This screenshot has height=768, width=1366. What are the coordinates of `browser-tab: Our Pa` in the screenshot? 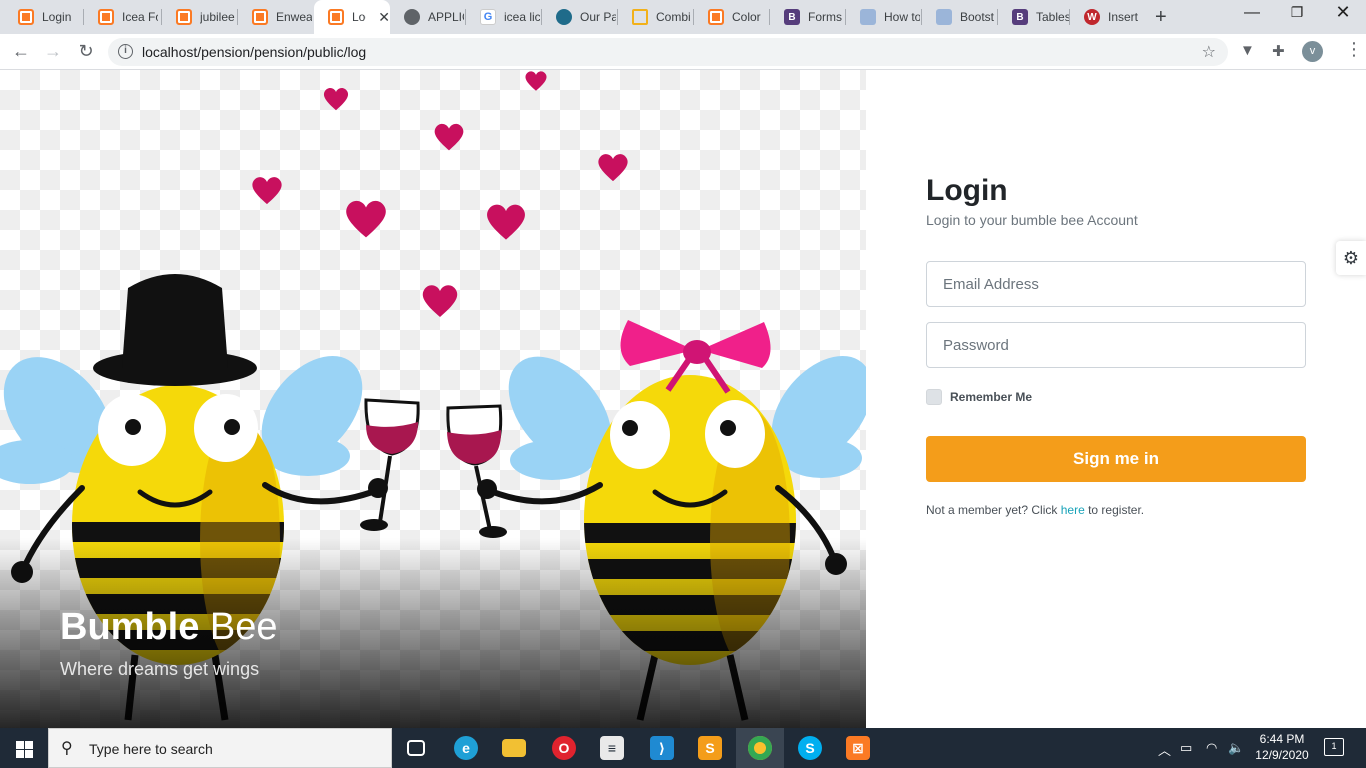 It's located at (580, 17).